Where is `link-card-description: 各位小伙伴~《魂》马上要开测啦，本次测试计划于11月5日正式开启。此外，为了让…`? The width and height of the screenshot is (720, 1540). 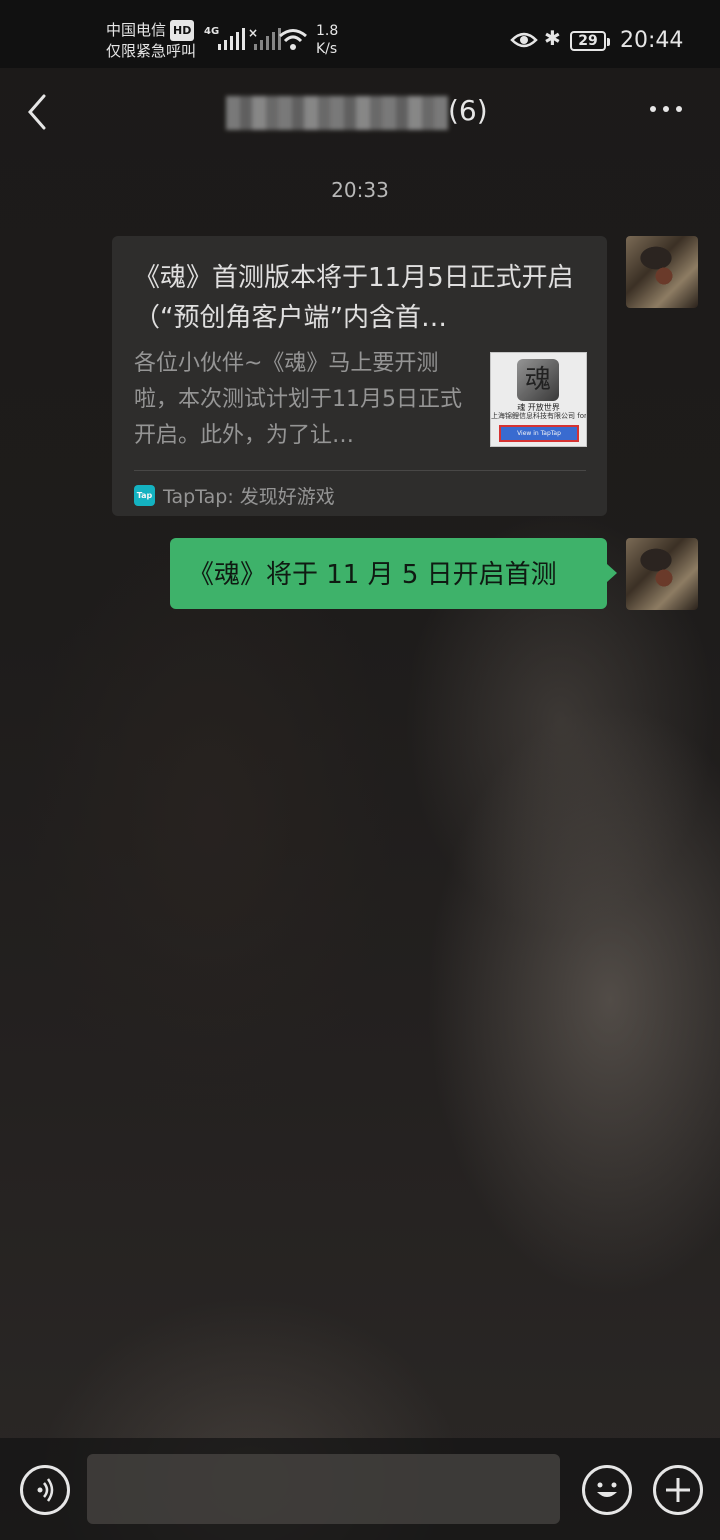 link-card-description: 各位小伙伴~《魂》马上要开测啦，本次测试计划于11月5日正式开启。此外，为了让… is located at coordinates (298, 399).